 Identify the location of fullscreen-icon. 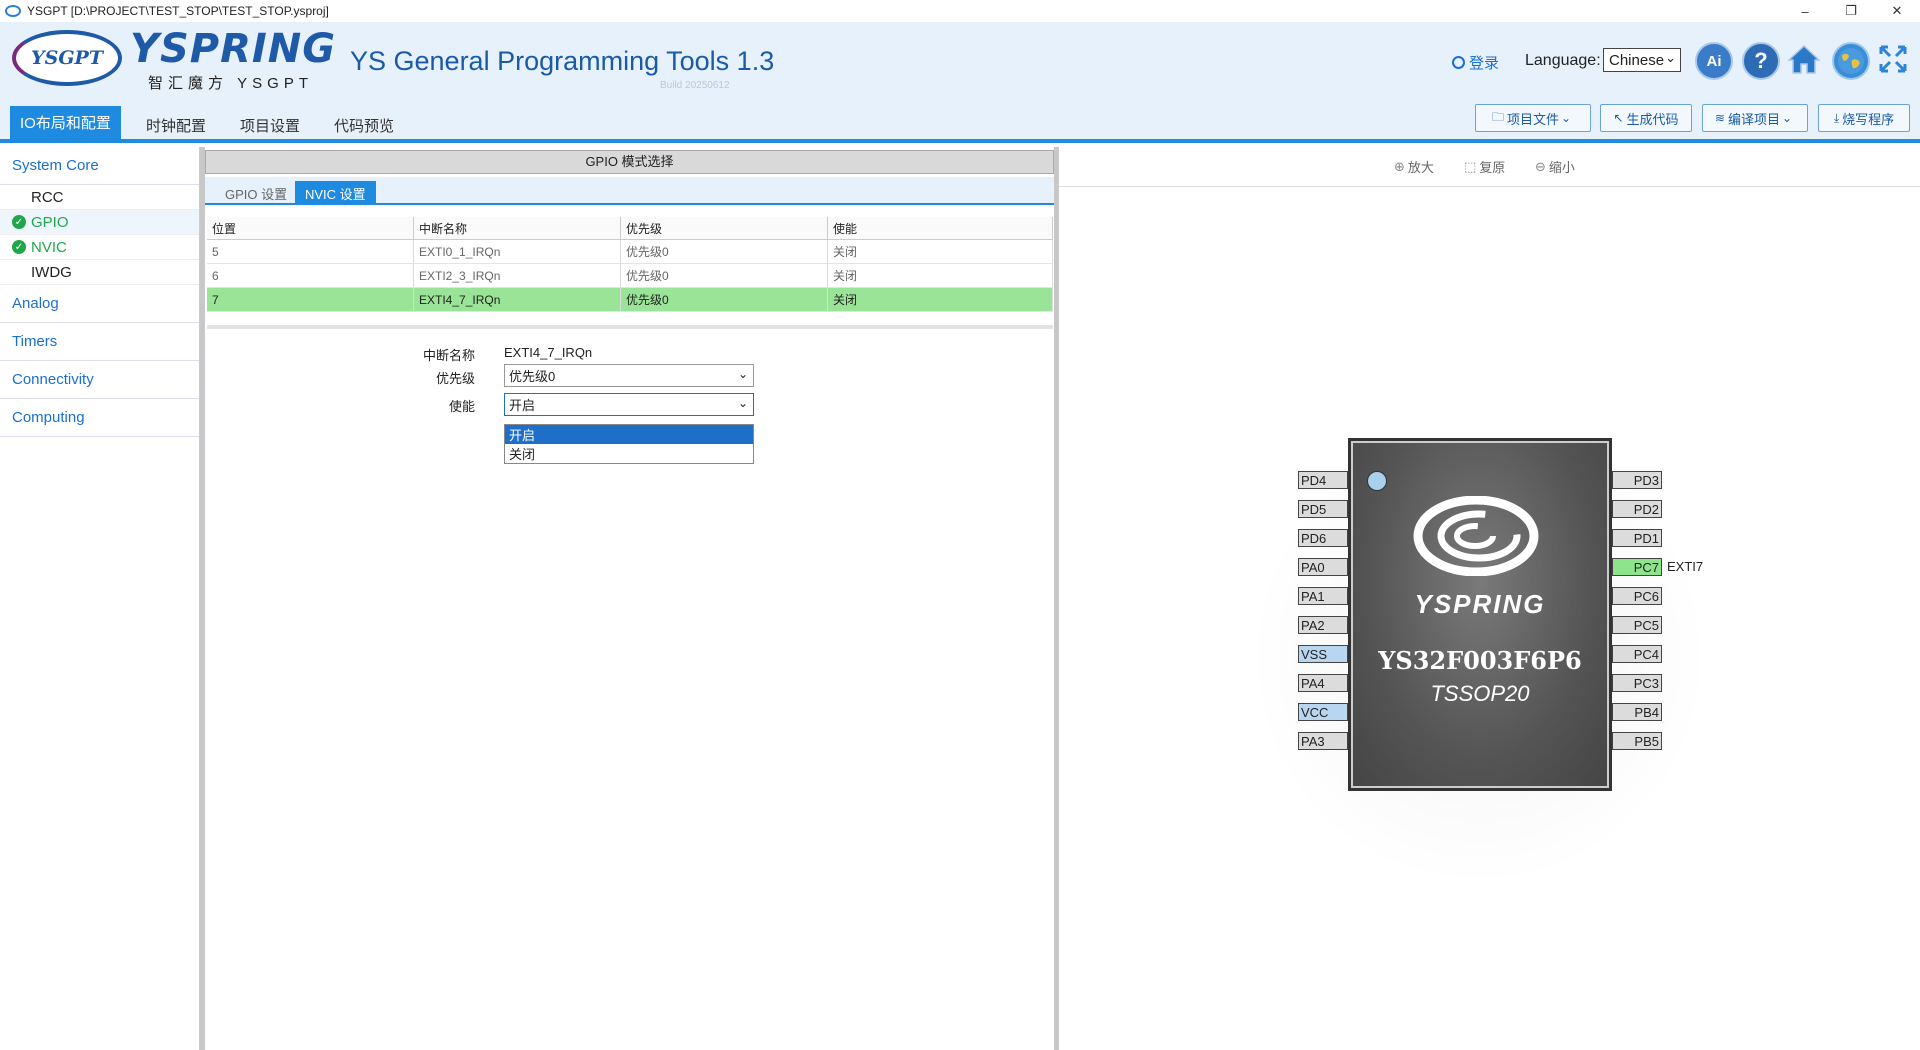
(1893, 59).